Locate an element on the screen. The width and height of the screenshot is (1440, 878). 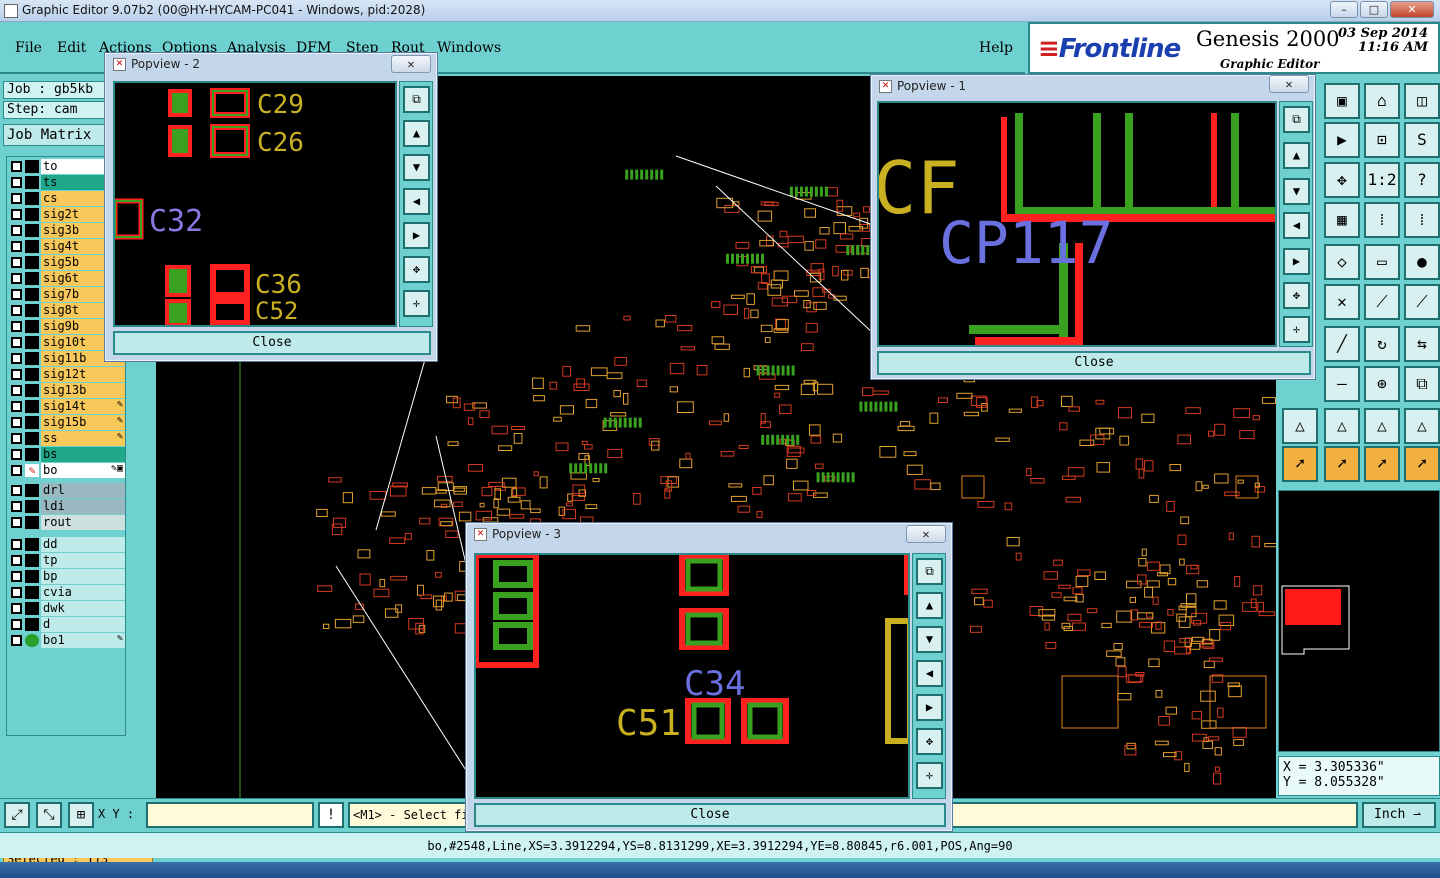
line-tool-icon: ⟋ is located at coordinates (1382, 302).